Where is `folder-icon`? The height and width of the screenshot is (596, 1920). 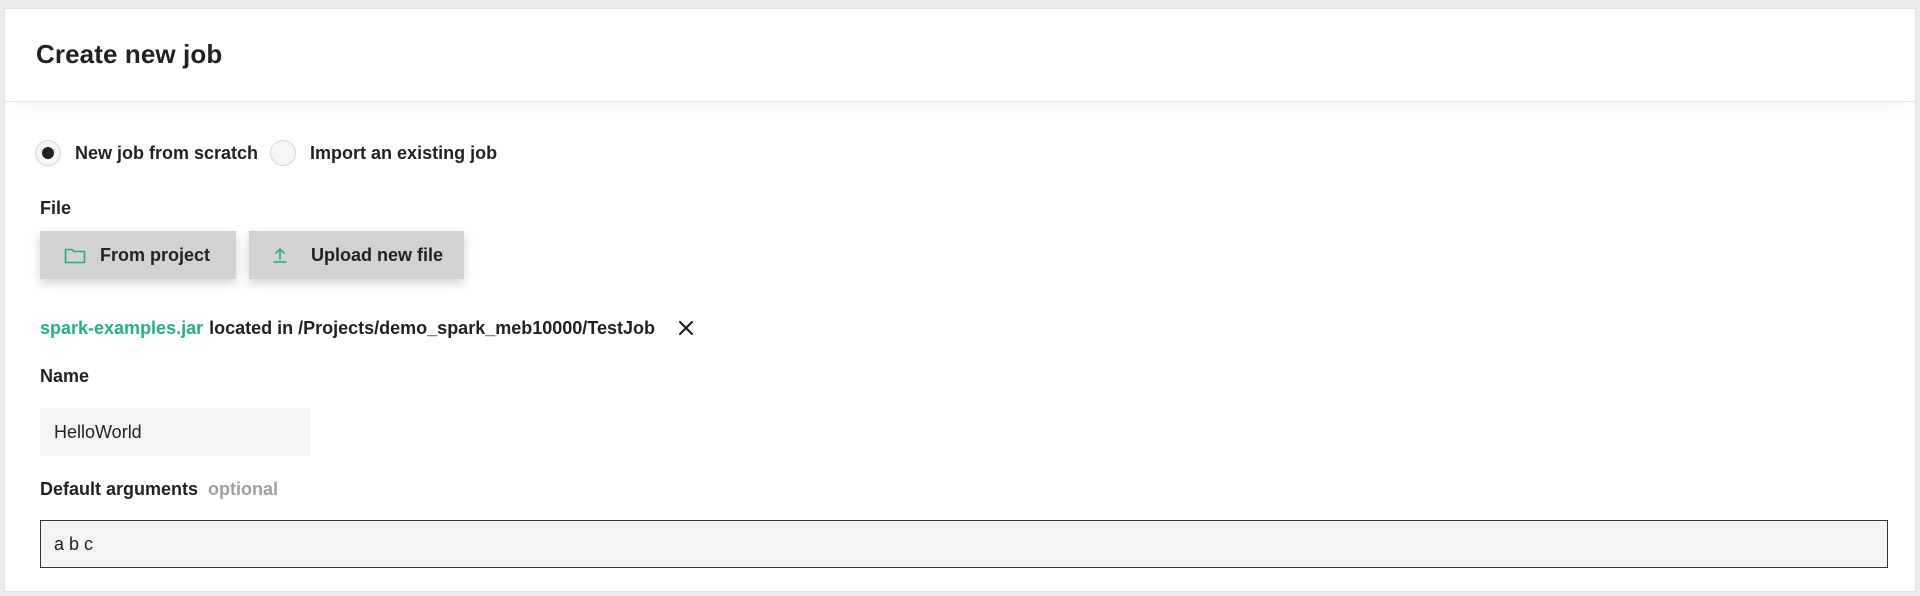 folder-icon is located at coordinates (75, 255).